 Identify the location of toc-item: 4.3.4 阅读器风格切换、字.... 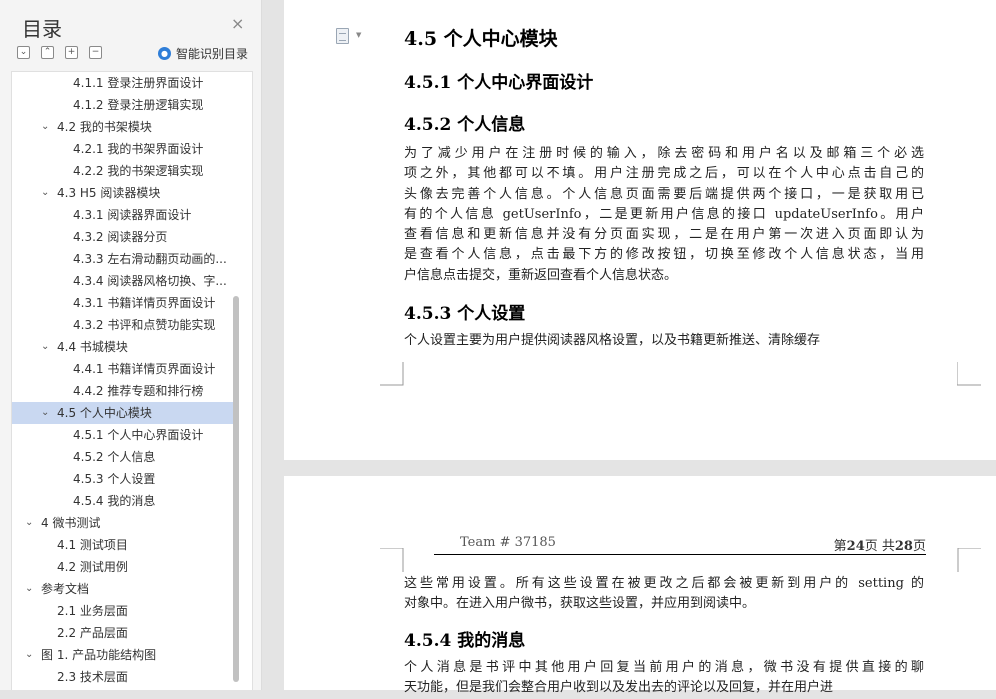
(123, 281).